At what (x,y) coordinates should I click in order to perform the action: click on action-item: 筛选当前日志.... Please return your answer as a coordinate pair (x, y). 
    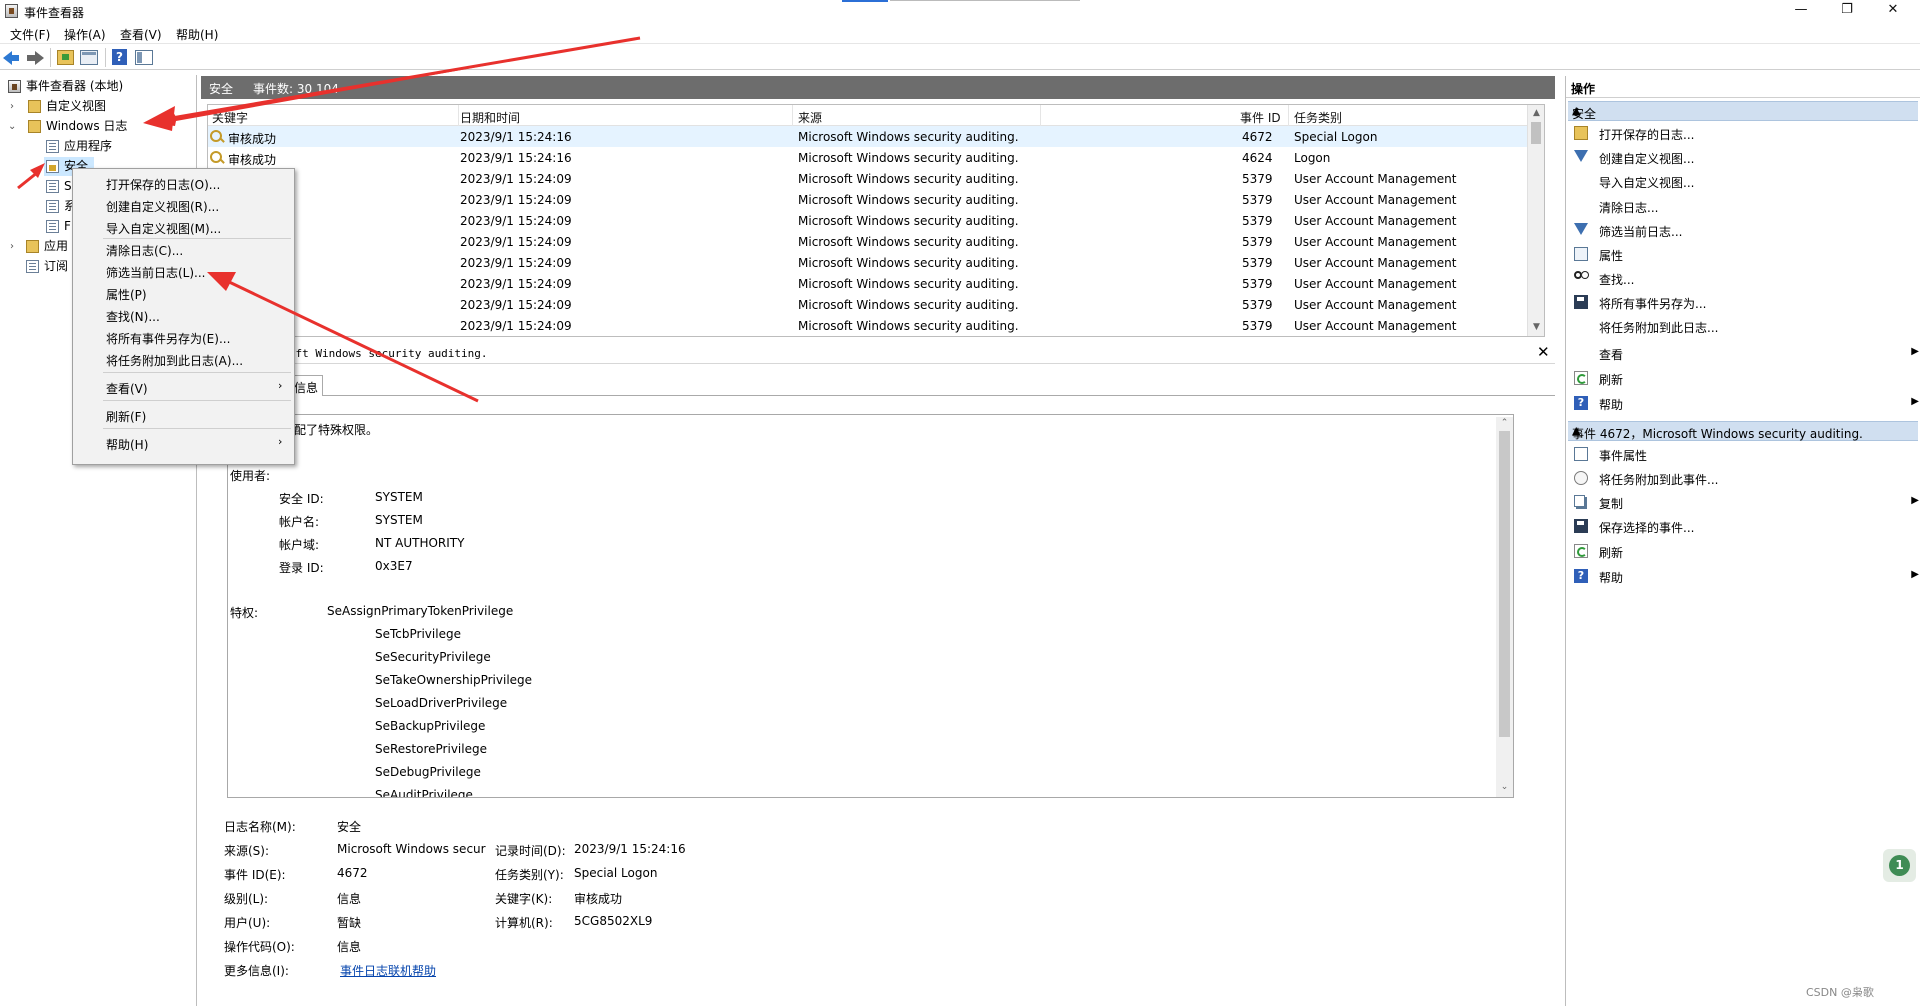
    Looking at the image, I should click on (1744, 230).